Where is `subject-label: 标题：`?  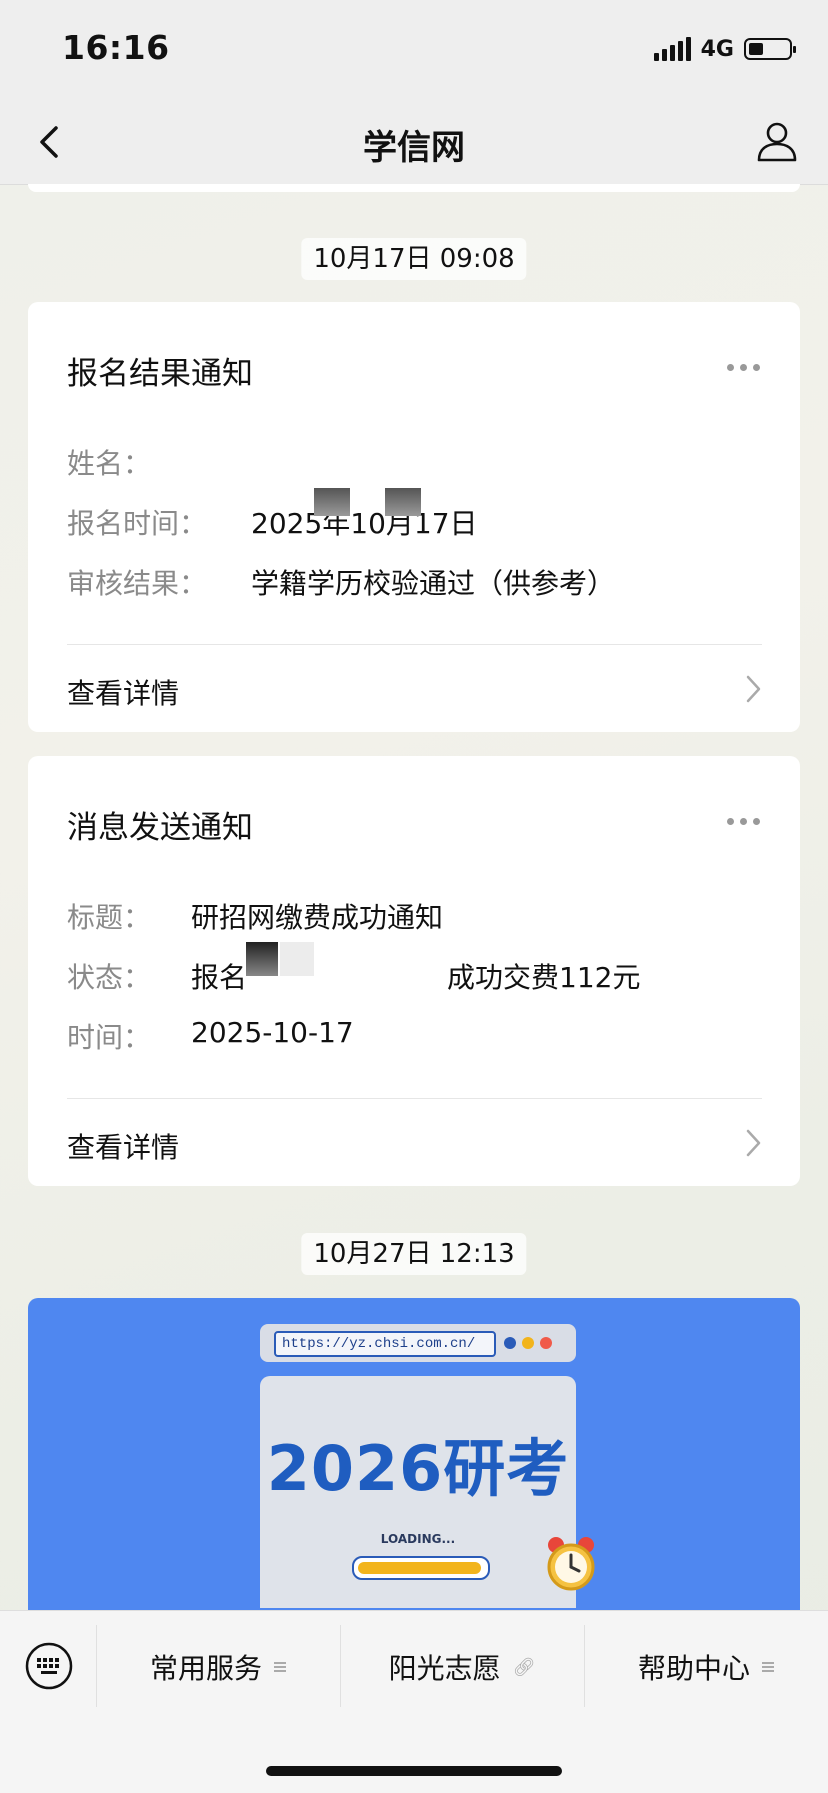
subject-label: 标题： is located at coordinates (109, 917).